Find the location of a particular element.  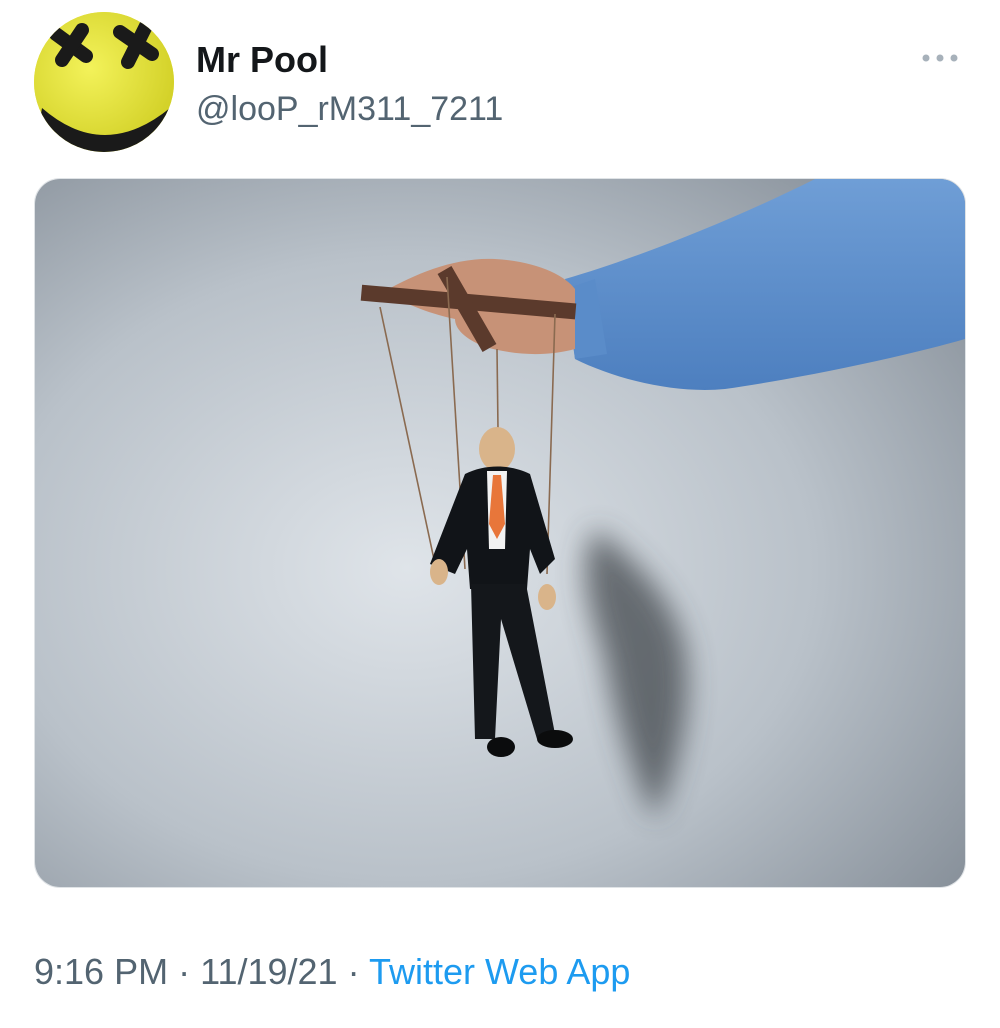

tweet-date: 11/19/21 is located at coordinates (268, 971).